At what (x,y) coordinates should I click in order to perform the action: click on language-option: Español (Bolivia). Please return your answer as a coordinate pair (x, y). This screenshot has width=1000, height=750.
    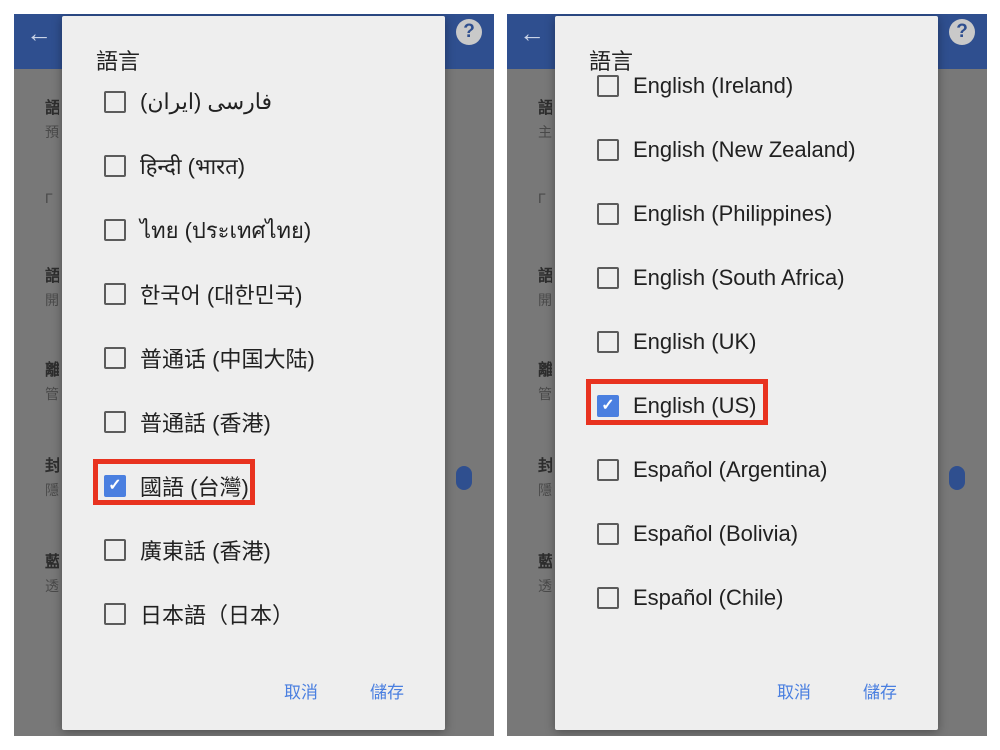
    Looking at the image, I should click on (697, 534).